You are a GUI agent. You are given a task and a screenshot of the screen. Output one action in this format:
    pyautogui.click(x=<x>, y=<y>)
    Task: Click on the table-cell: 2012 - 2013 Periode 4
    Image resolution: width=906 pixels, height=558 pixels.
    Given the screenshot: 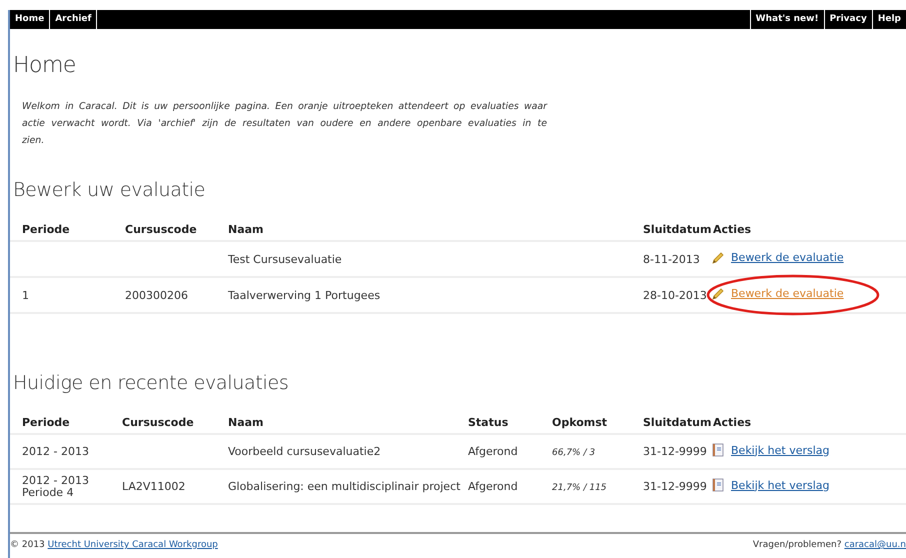 What is the action you would take?
    pyautogui.click(x=55, y=487)
    